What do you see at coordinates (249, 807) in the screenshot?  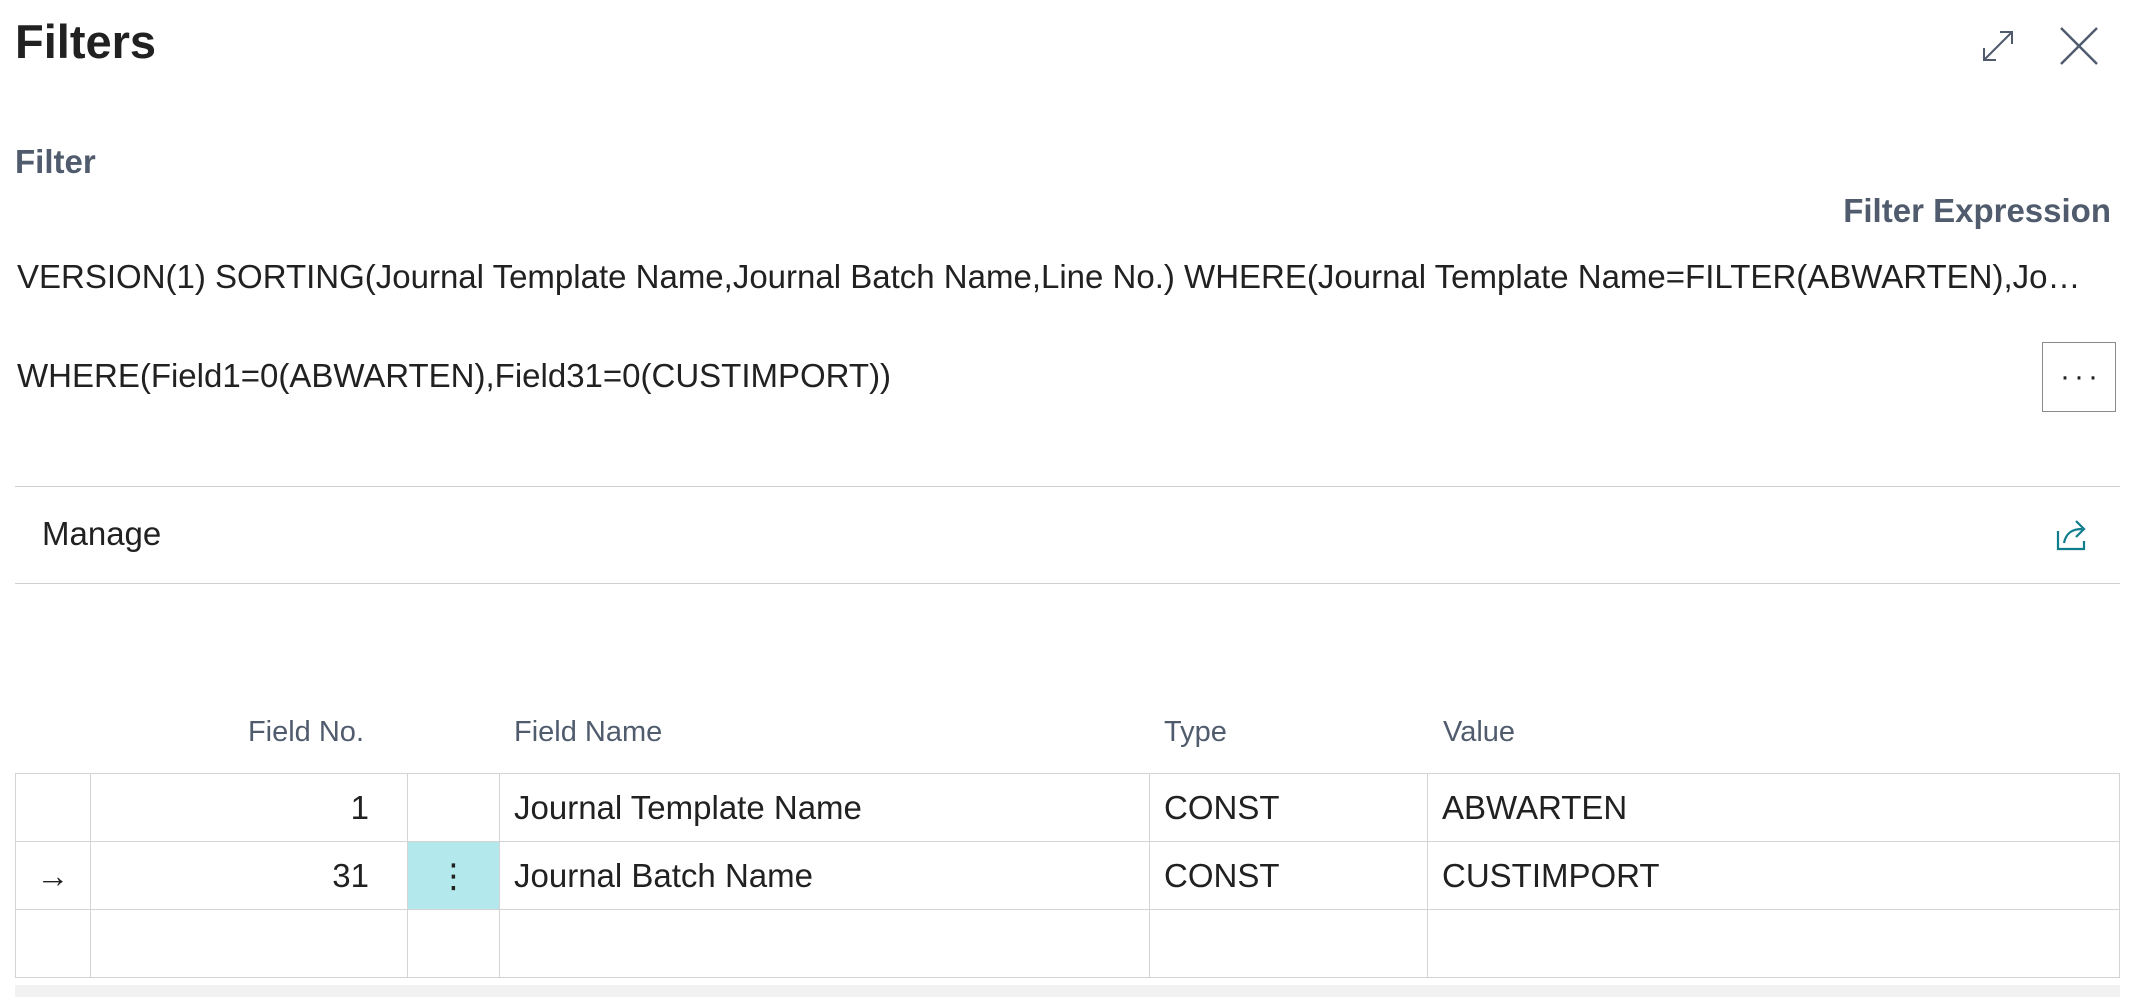 I see `field-no-cell: 1` at bounding box center [249, 807].